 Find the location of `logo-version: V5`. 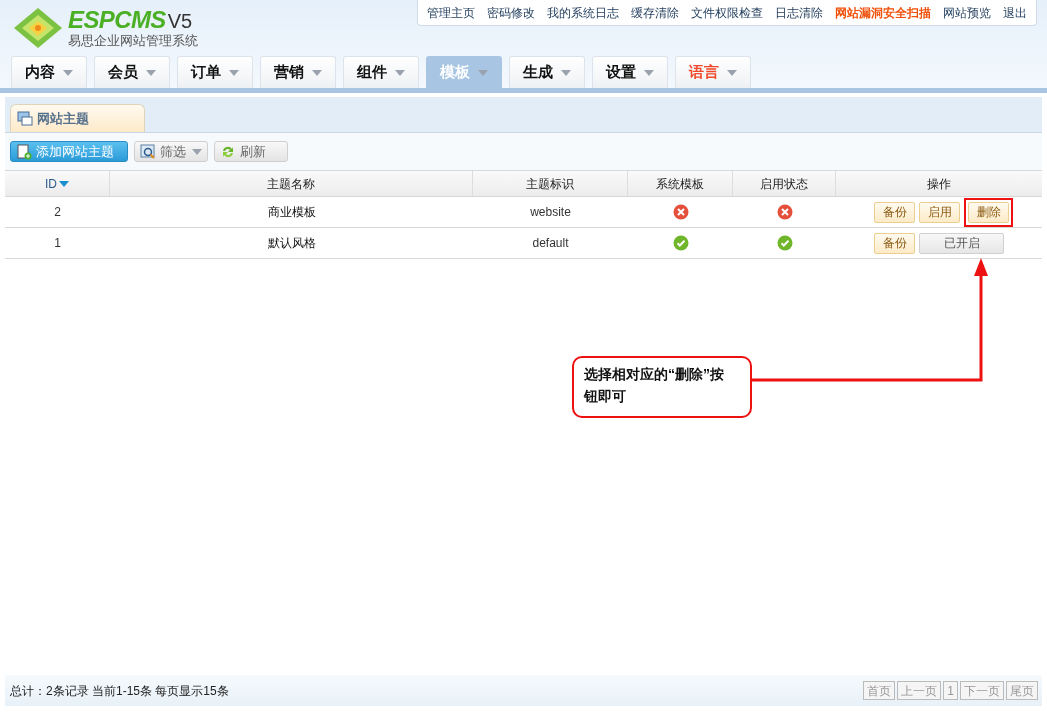

logo-version: V5 is located at coordinates (180, 20).